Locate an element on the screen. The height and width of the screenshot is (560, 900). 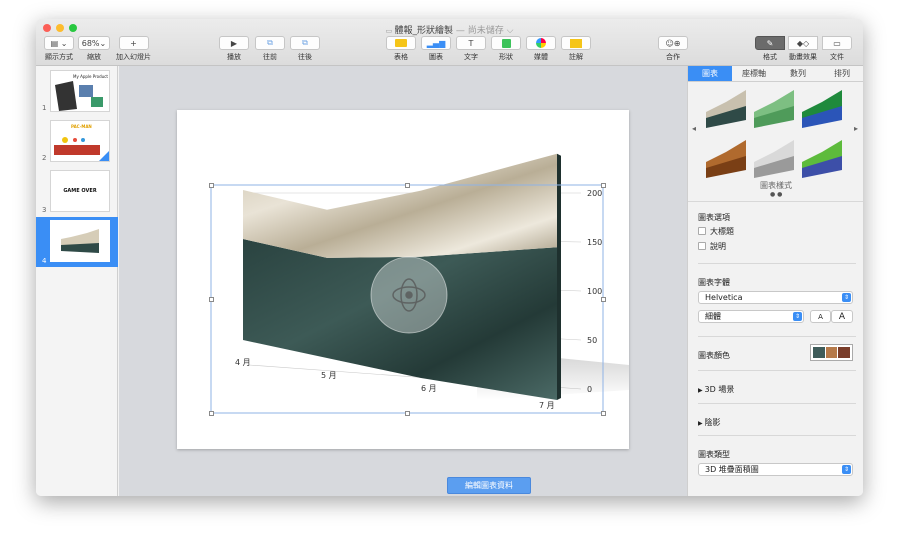
chart-button: ▂▄▆ 圖表 is located at coordinates (436, 49).